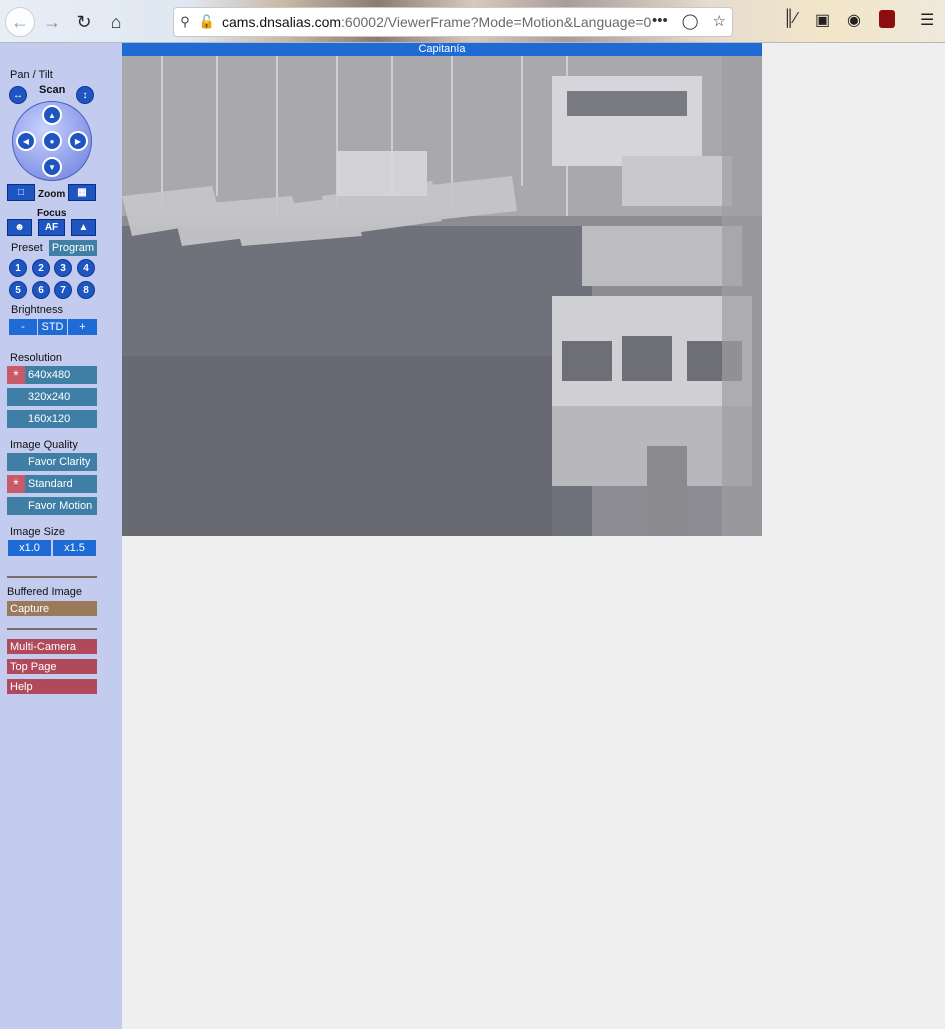 The width and height of the screenshot is (945, 1029). What do you see at coordinates (23, 327) in the screenshot?
I see `brightness-minus-button: -` at bounding box center [23, 327].